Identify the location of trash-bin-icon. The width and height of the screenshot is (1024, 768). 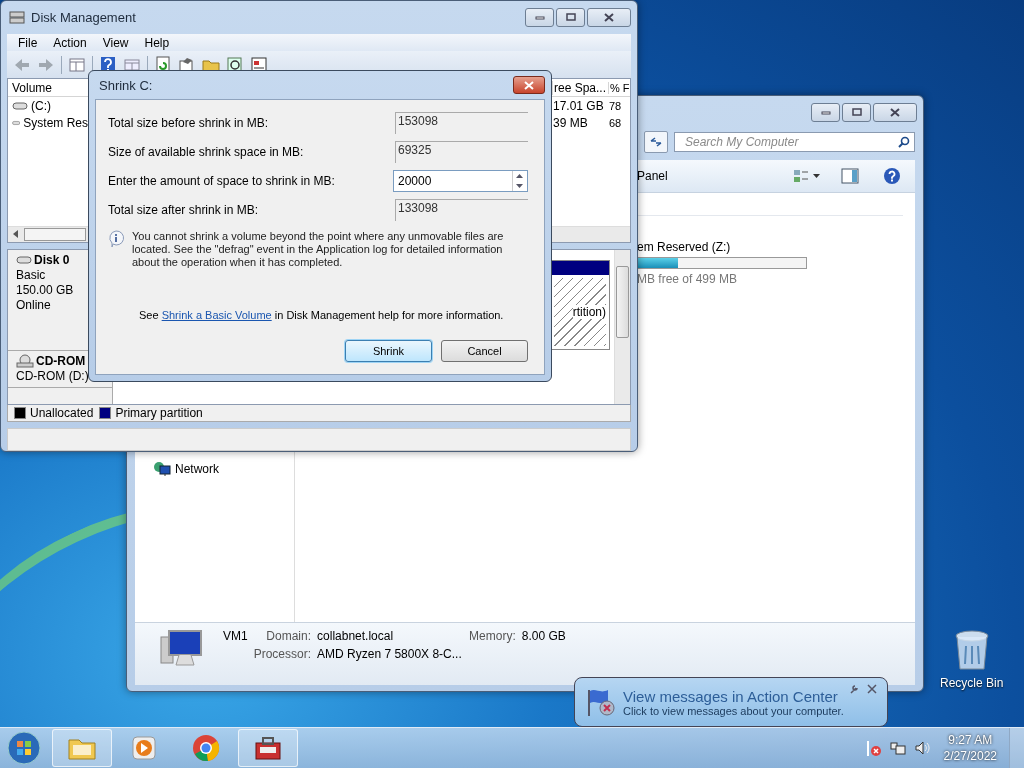
(971, 651).